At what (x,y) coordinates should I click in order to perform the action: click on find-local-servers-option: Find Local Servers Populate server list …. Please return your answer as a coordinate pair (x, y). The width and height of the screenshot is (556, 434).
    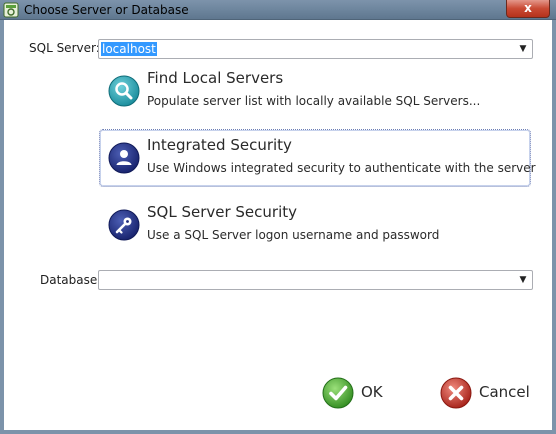
    Looking at the image, I should click on (315, 91).